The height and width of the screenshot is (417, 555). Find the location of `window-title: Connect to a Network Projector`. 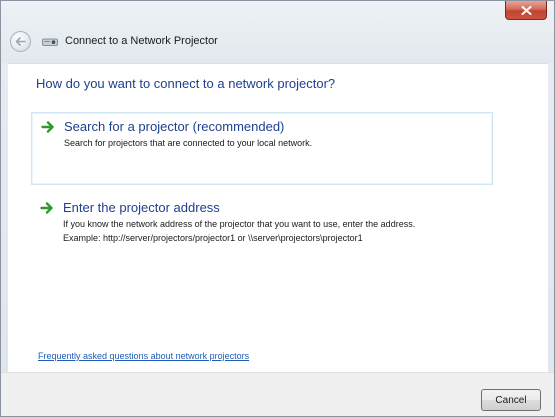

window-title: Connect to a Network Projector is located at coordinates (141, 41).